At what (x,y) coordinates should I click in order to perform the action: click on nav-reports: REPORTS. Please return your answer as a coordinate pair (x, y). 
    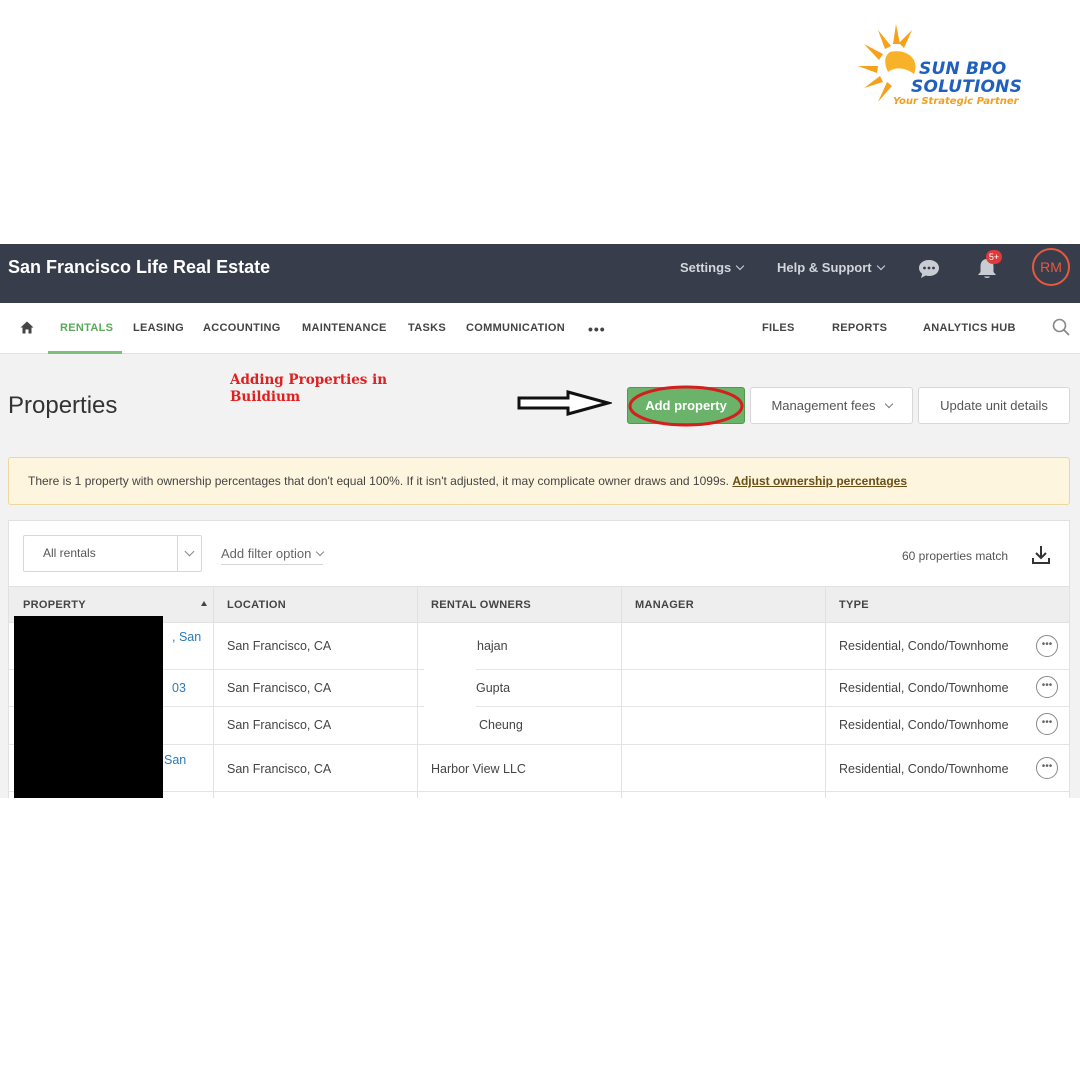
    Looking at the image, I should click on (859, 328).